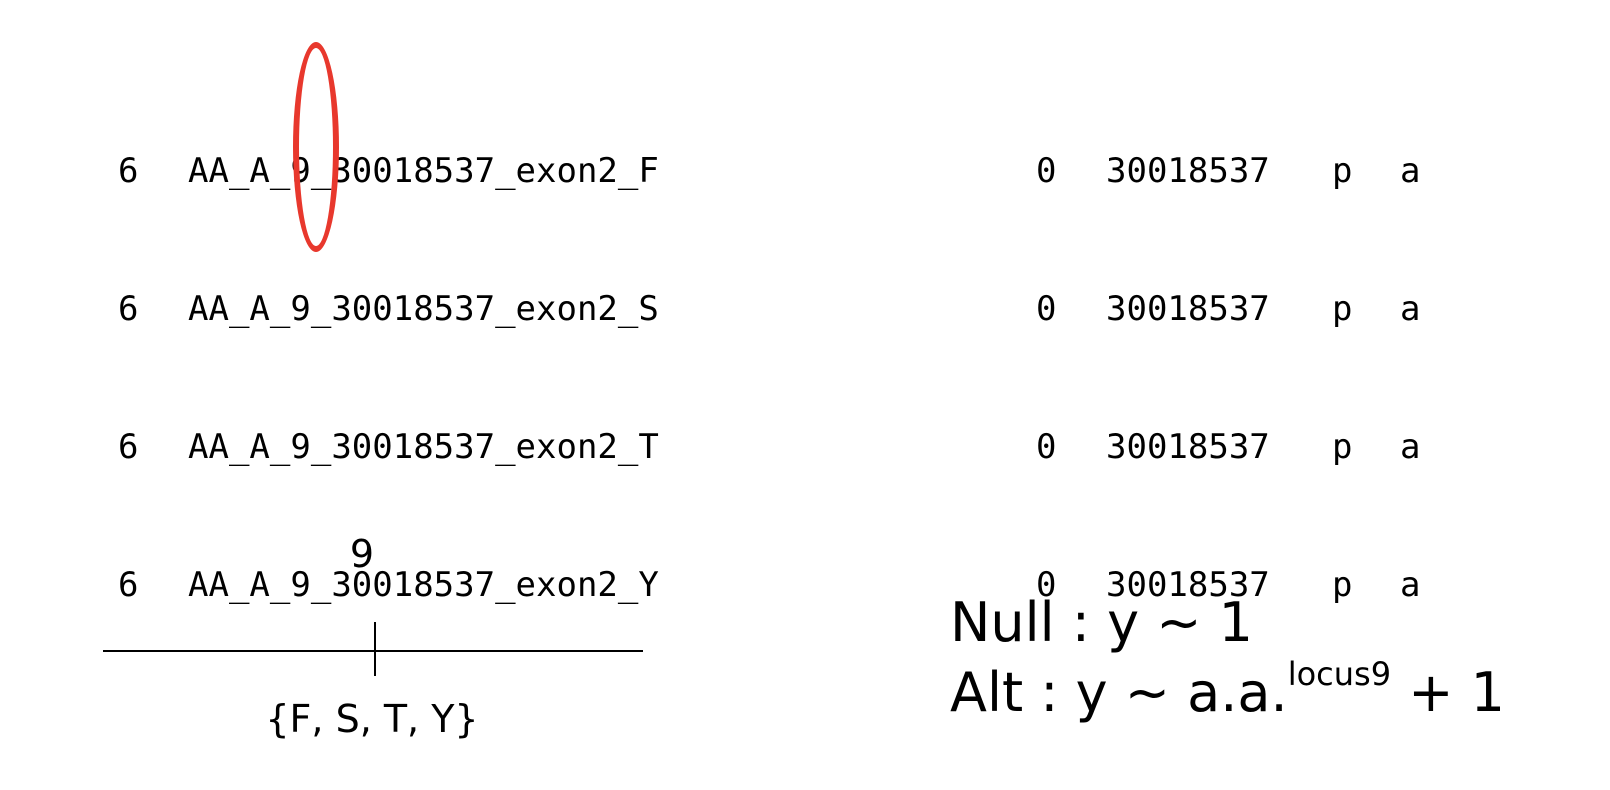  I want to click on variant-name-suffix: _30018537_exon2_S, so click(484, 309).